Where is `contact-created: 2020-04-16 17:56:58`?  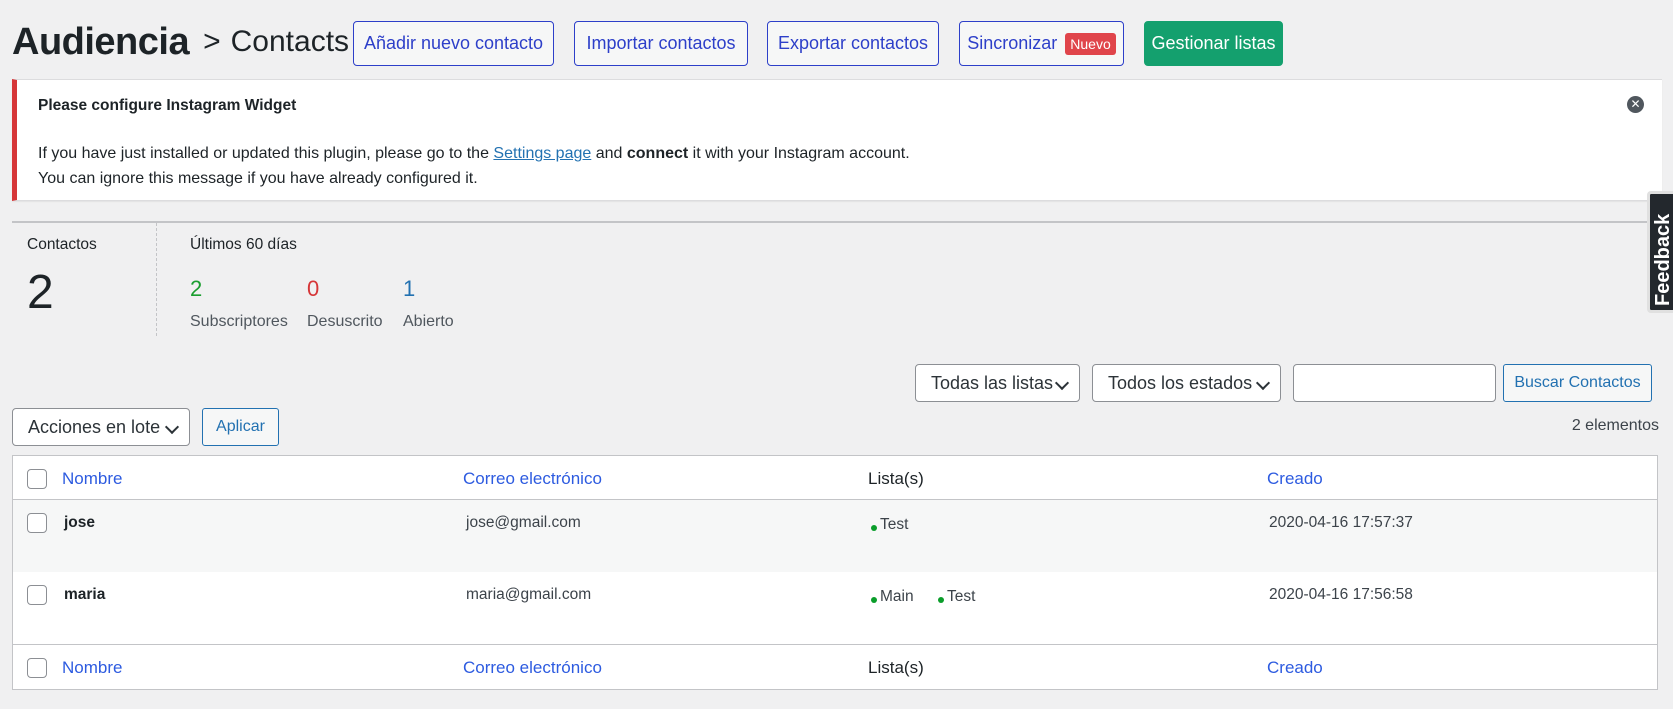
contact-created: 2020-04-16 17:56:58 is located at coordinates (1341, 594).